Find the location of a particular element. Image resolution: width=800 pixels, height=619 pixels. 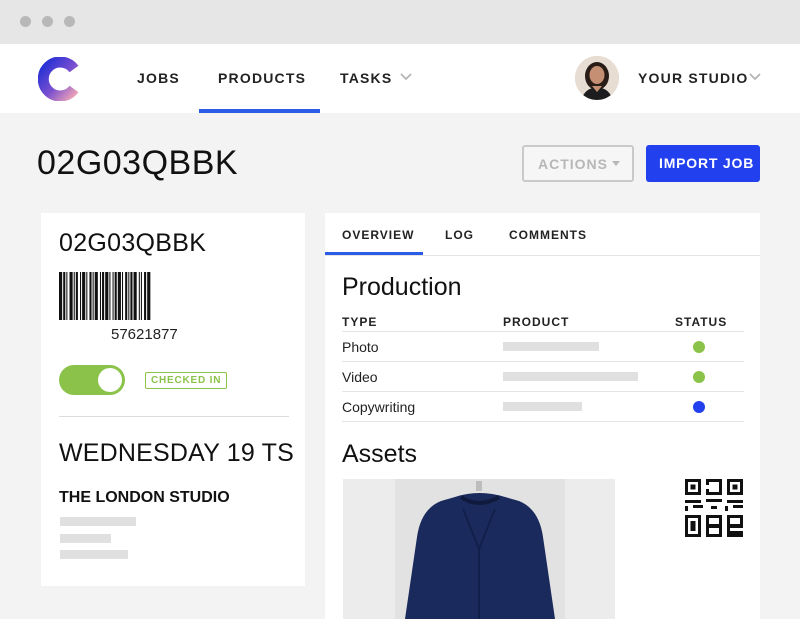

job-code: 02G03QBBK is located at coordinates (133, 243).